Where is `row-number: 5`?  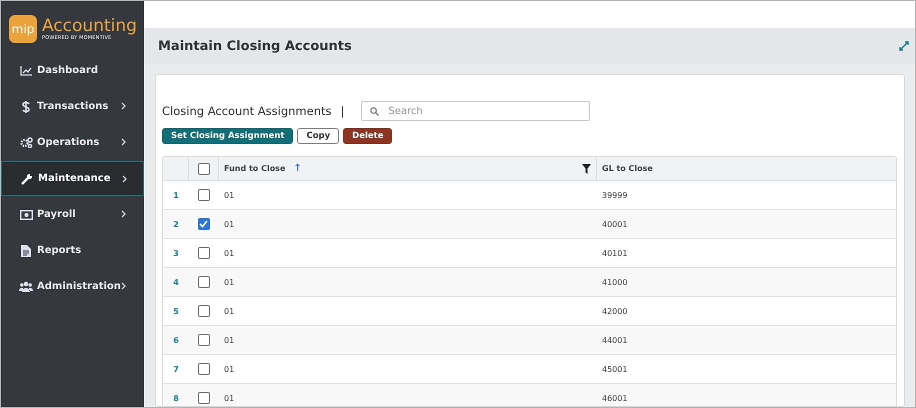 row-number: 5 is located at coordinates (176, 311).